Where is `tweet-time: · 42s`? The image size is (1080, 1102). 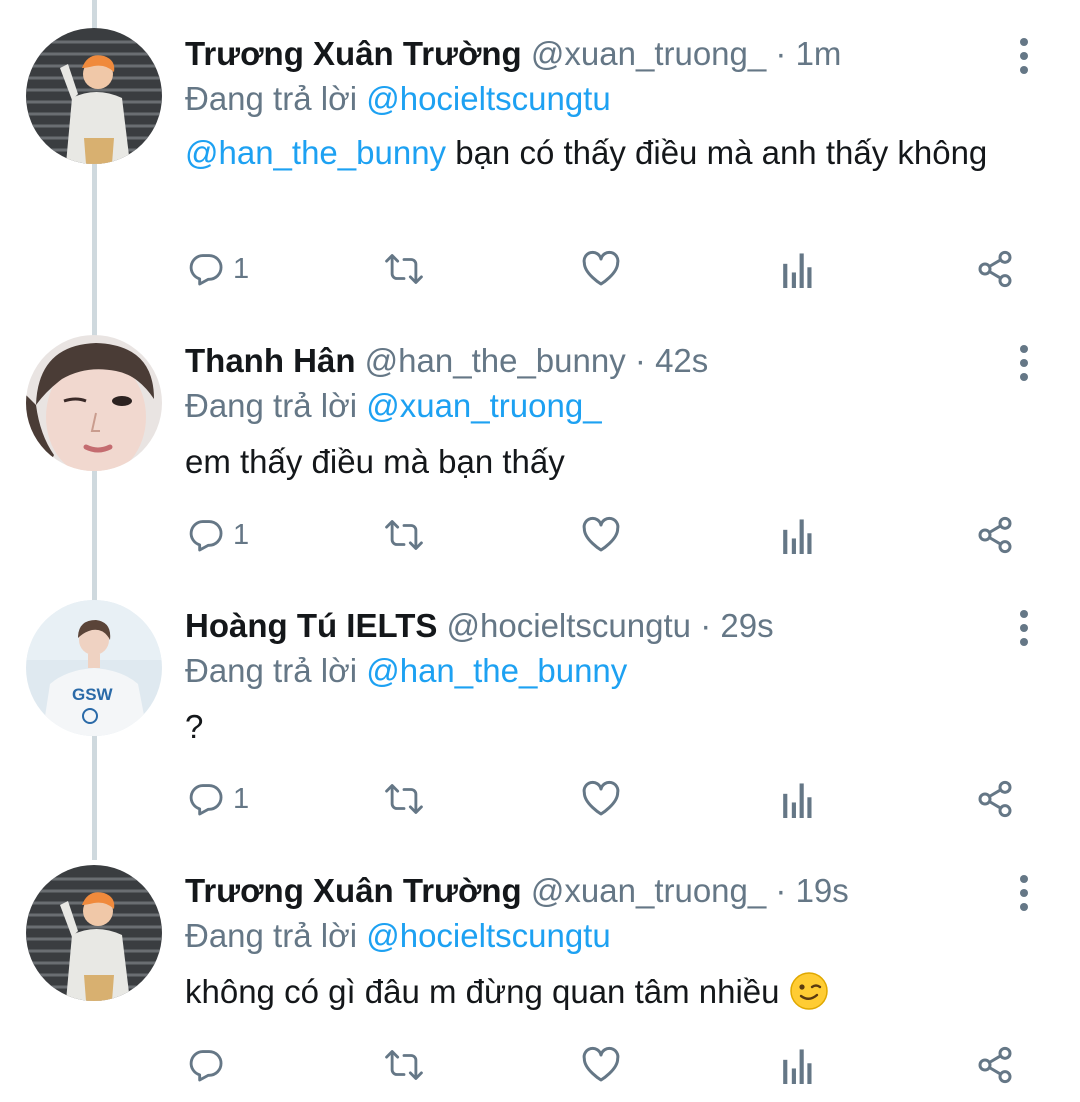
tweet-time: · 42s is located at coordinates (671, 360).